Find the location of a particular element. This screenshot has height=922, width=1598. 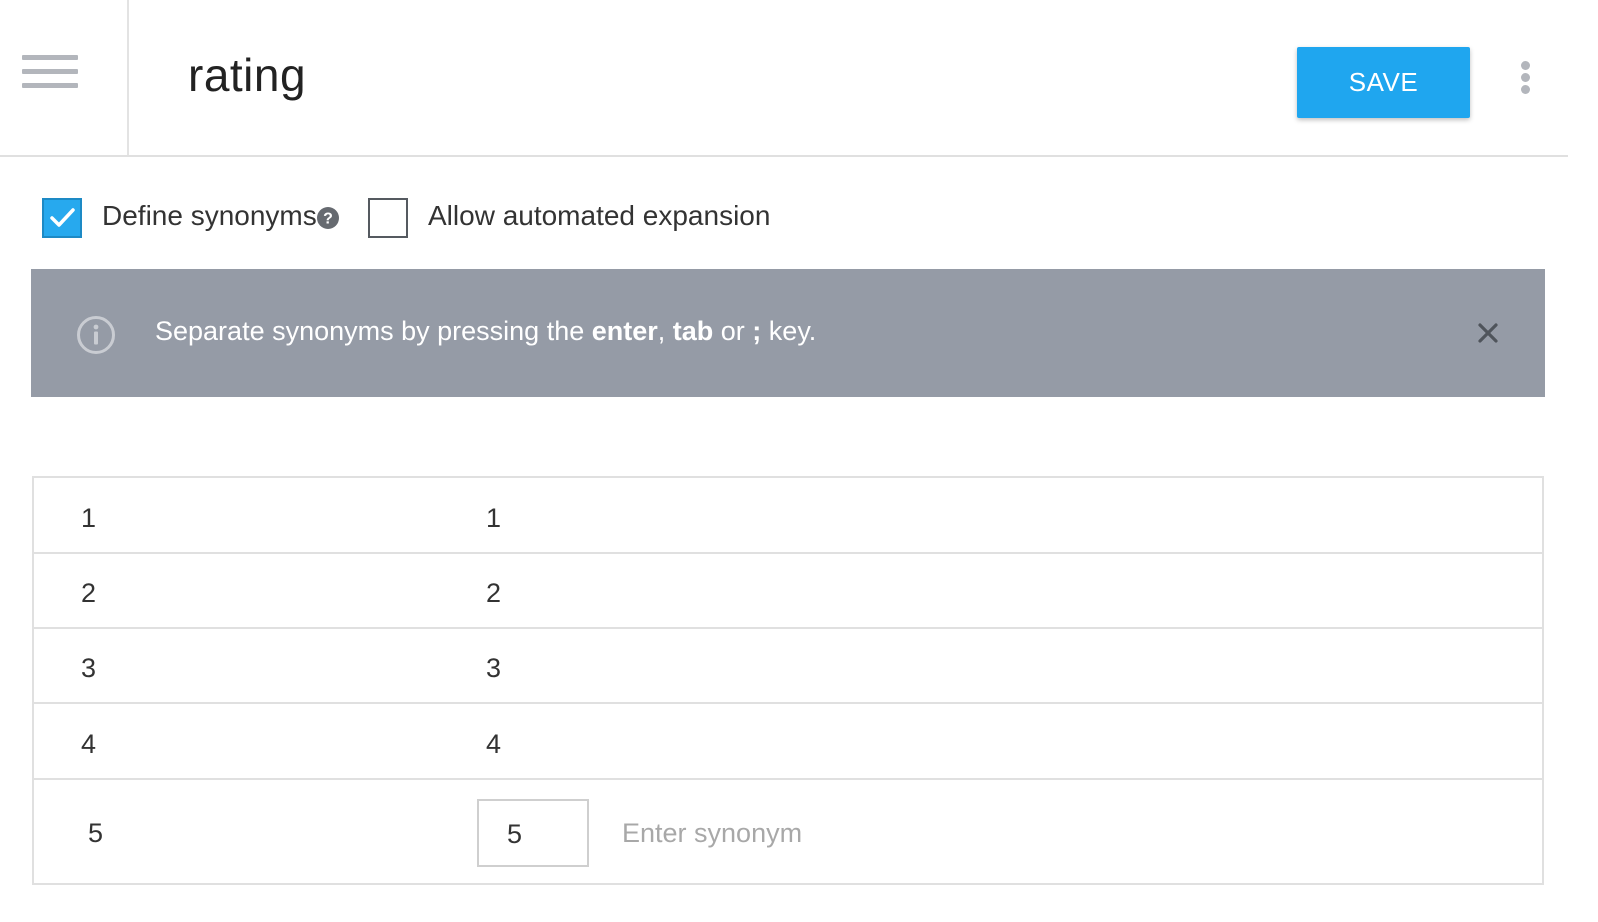

define-synonyms-checkbox is located at coordinates (62, 218).